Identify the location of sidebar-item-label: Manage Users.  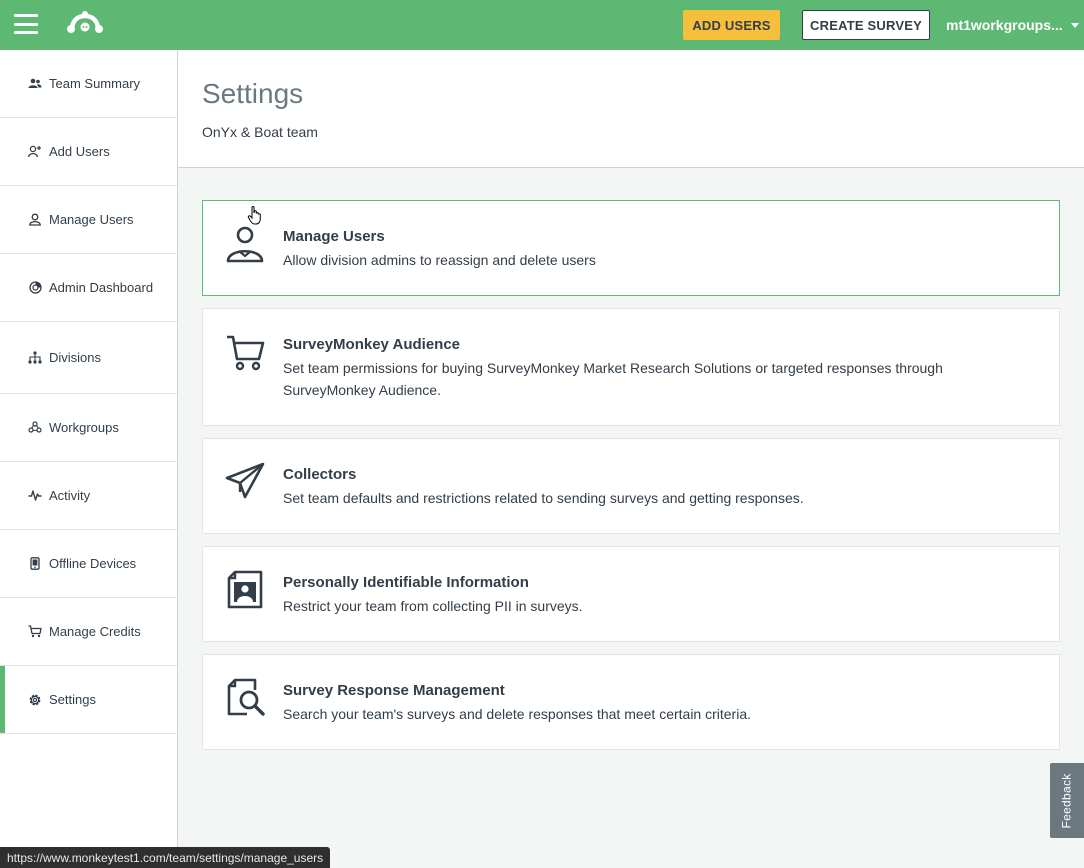
(91, 219).